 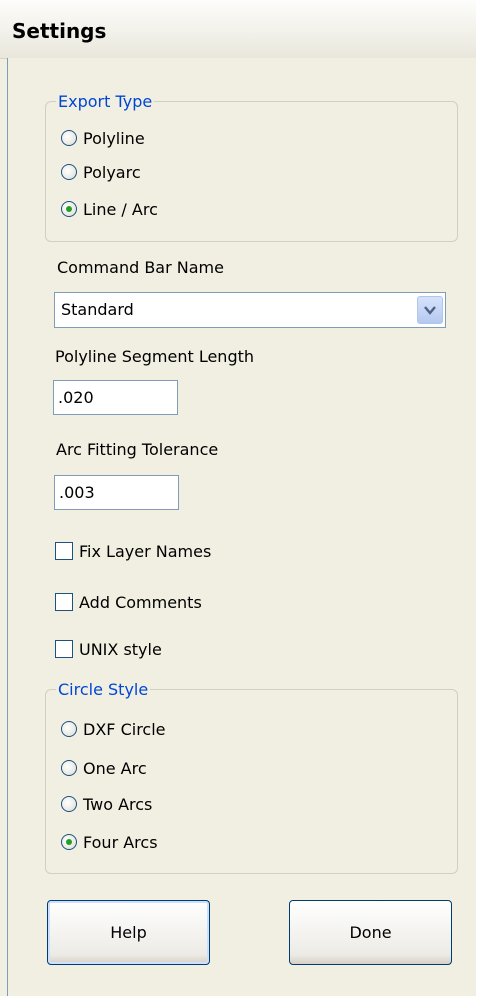 I want to click on checkbox-fix-layer-names: Fix Layer Names, so click(x=133, y=551).